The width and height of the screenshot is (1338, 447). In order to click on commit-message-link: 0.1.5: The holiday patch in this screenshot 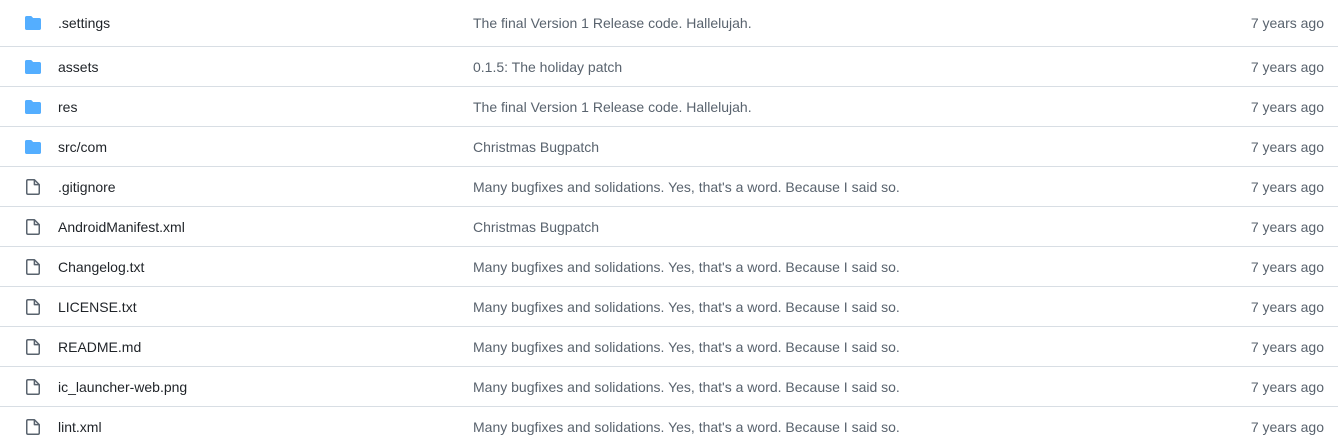, I will do `click(547, 67)`.